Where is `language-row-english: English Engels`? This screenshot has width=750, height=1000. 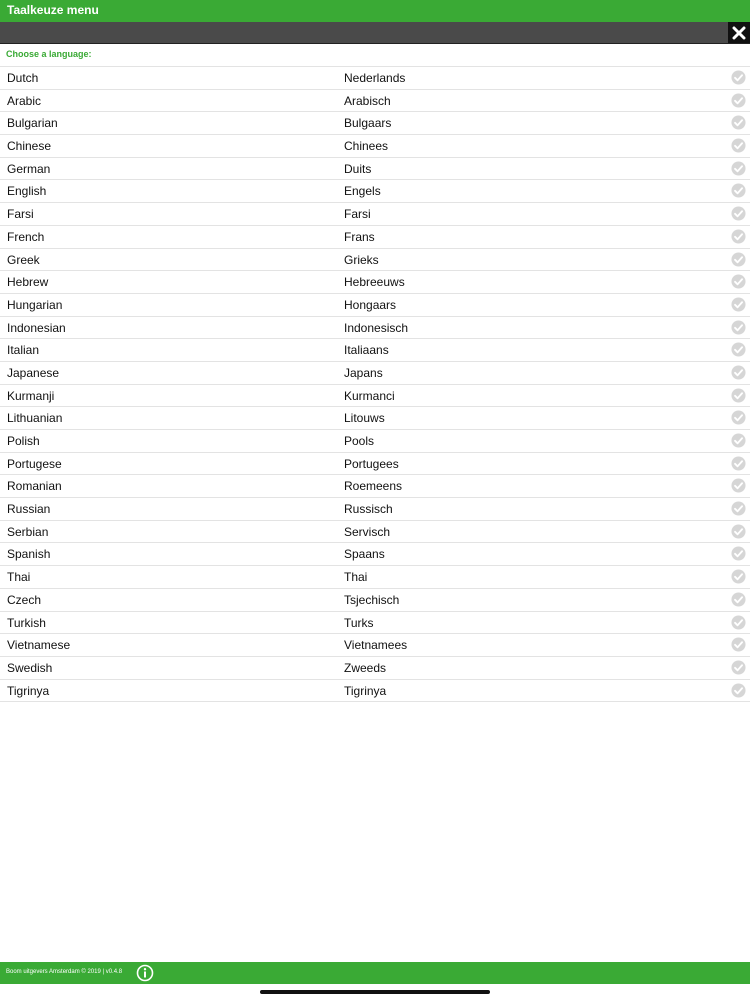
language-row-english: English Engels is located at coordinates (375, 192).